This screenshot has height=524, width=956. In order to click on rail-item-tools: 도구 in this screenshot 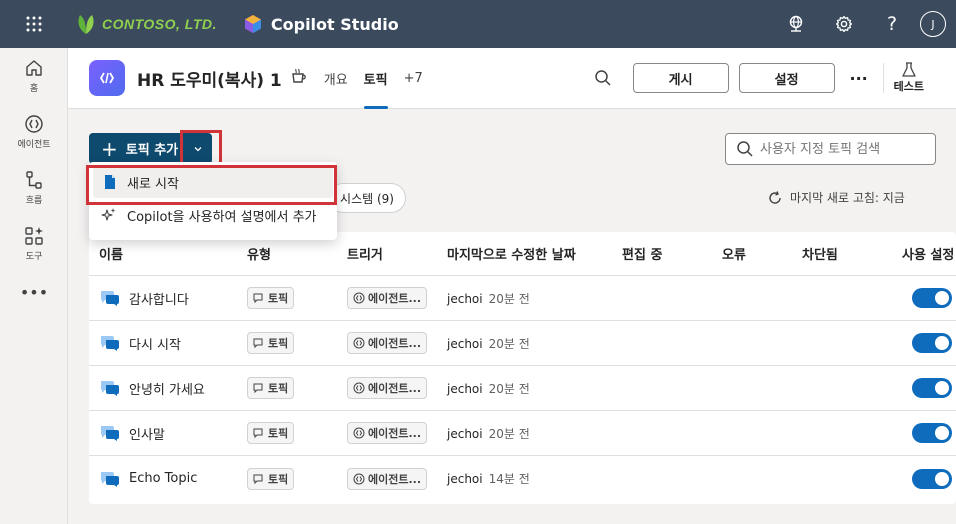, I will do `click(34, 244)`.